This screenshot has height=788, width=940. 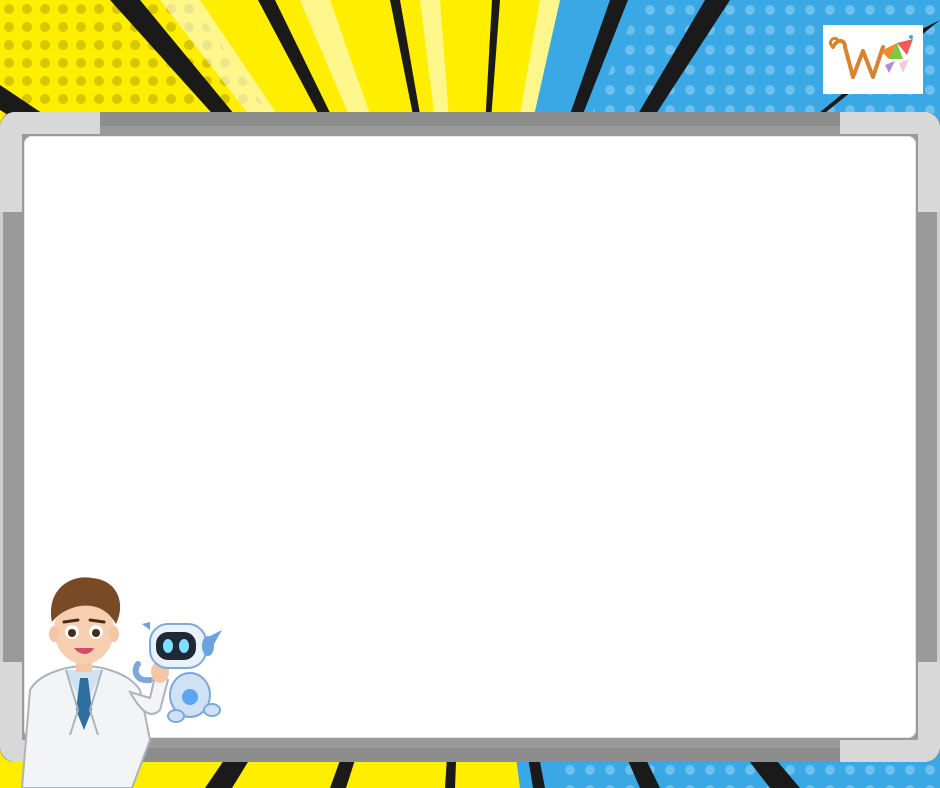 What do you see at coordinates (120, 674) in the screenshot?
I see `teacher-and-robot-illustration` at bounding box center [120, 674].